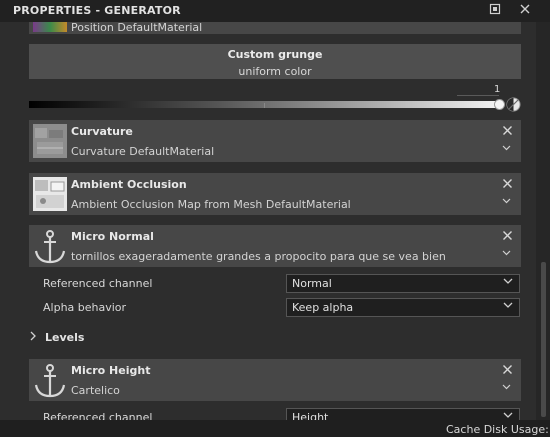 This screenshot has height=437, width=550. I want to click on color-picker-icon, so click(513, 104).